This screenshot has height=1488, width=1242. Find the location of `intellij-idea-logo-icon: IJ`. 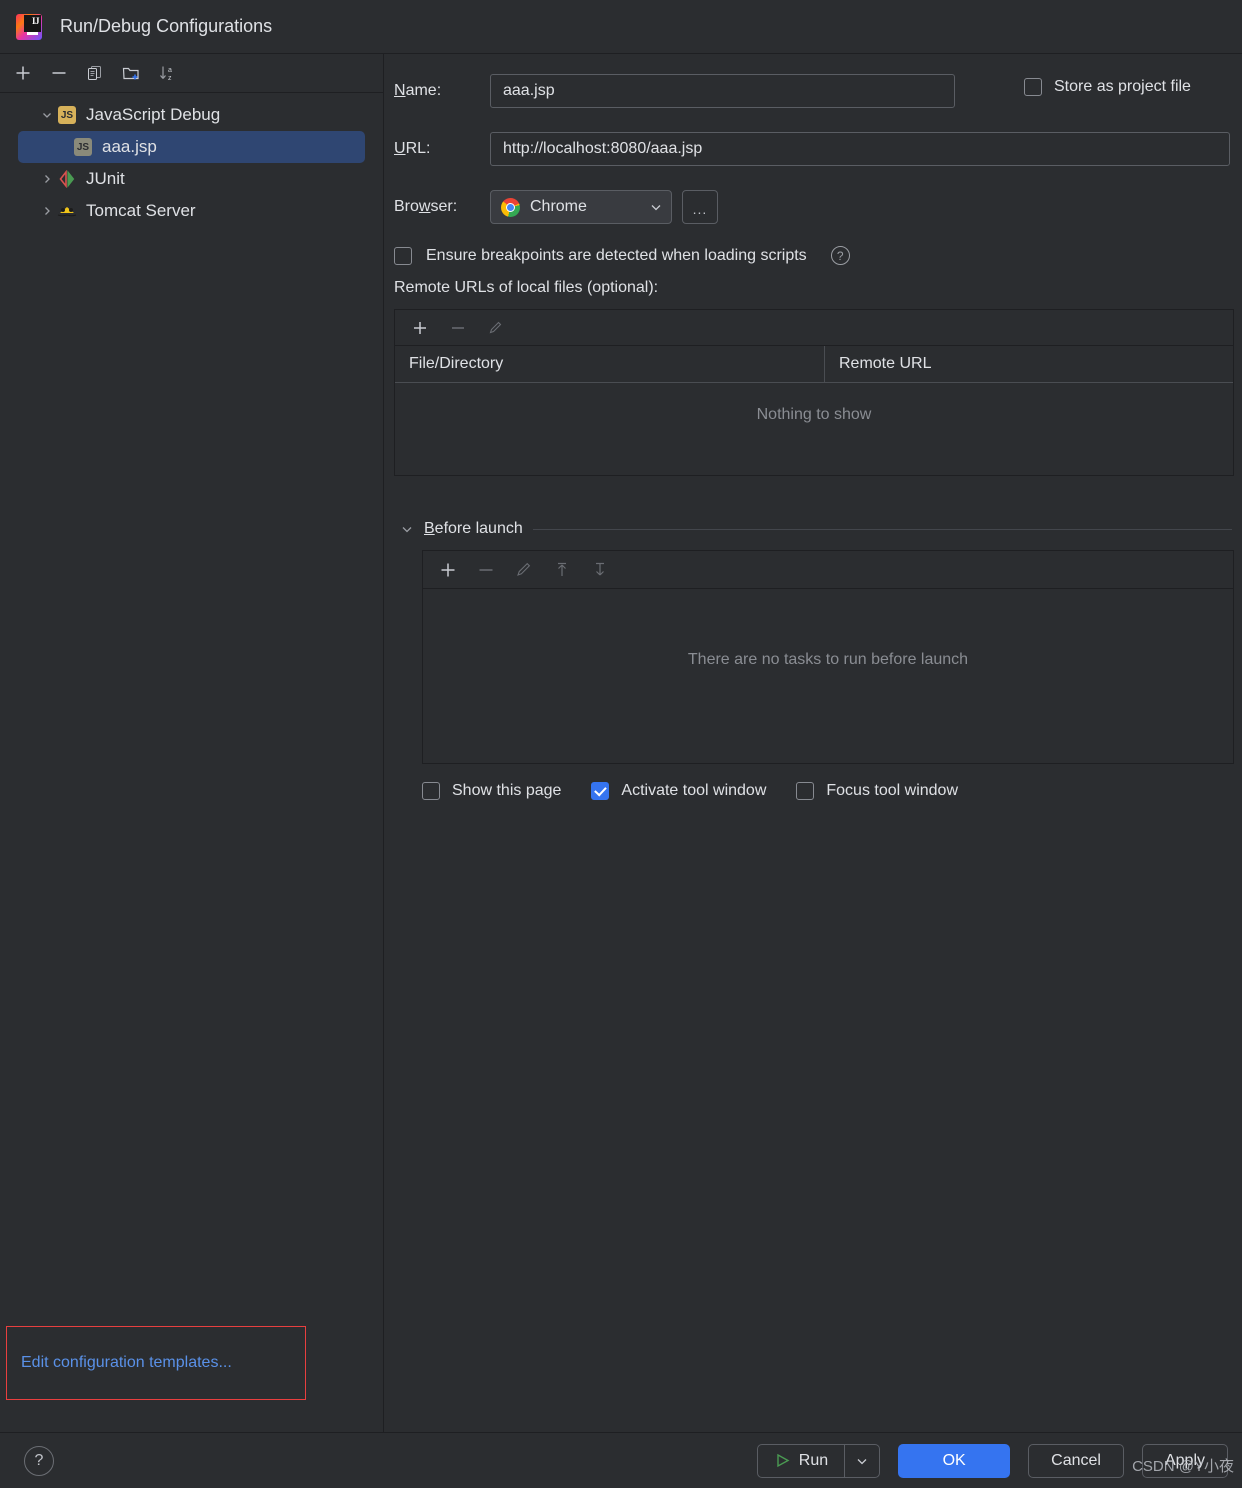

intellij-idea-logo-icon: IJ is located at coordinates (29, 26).